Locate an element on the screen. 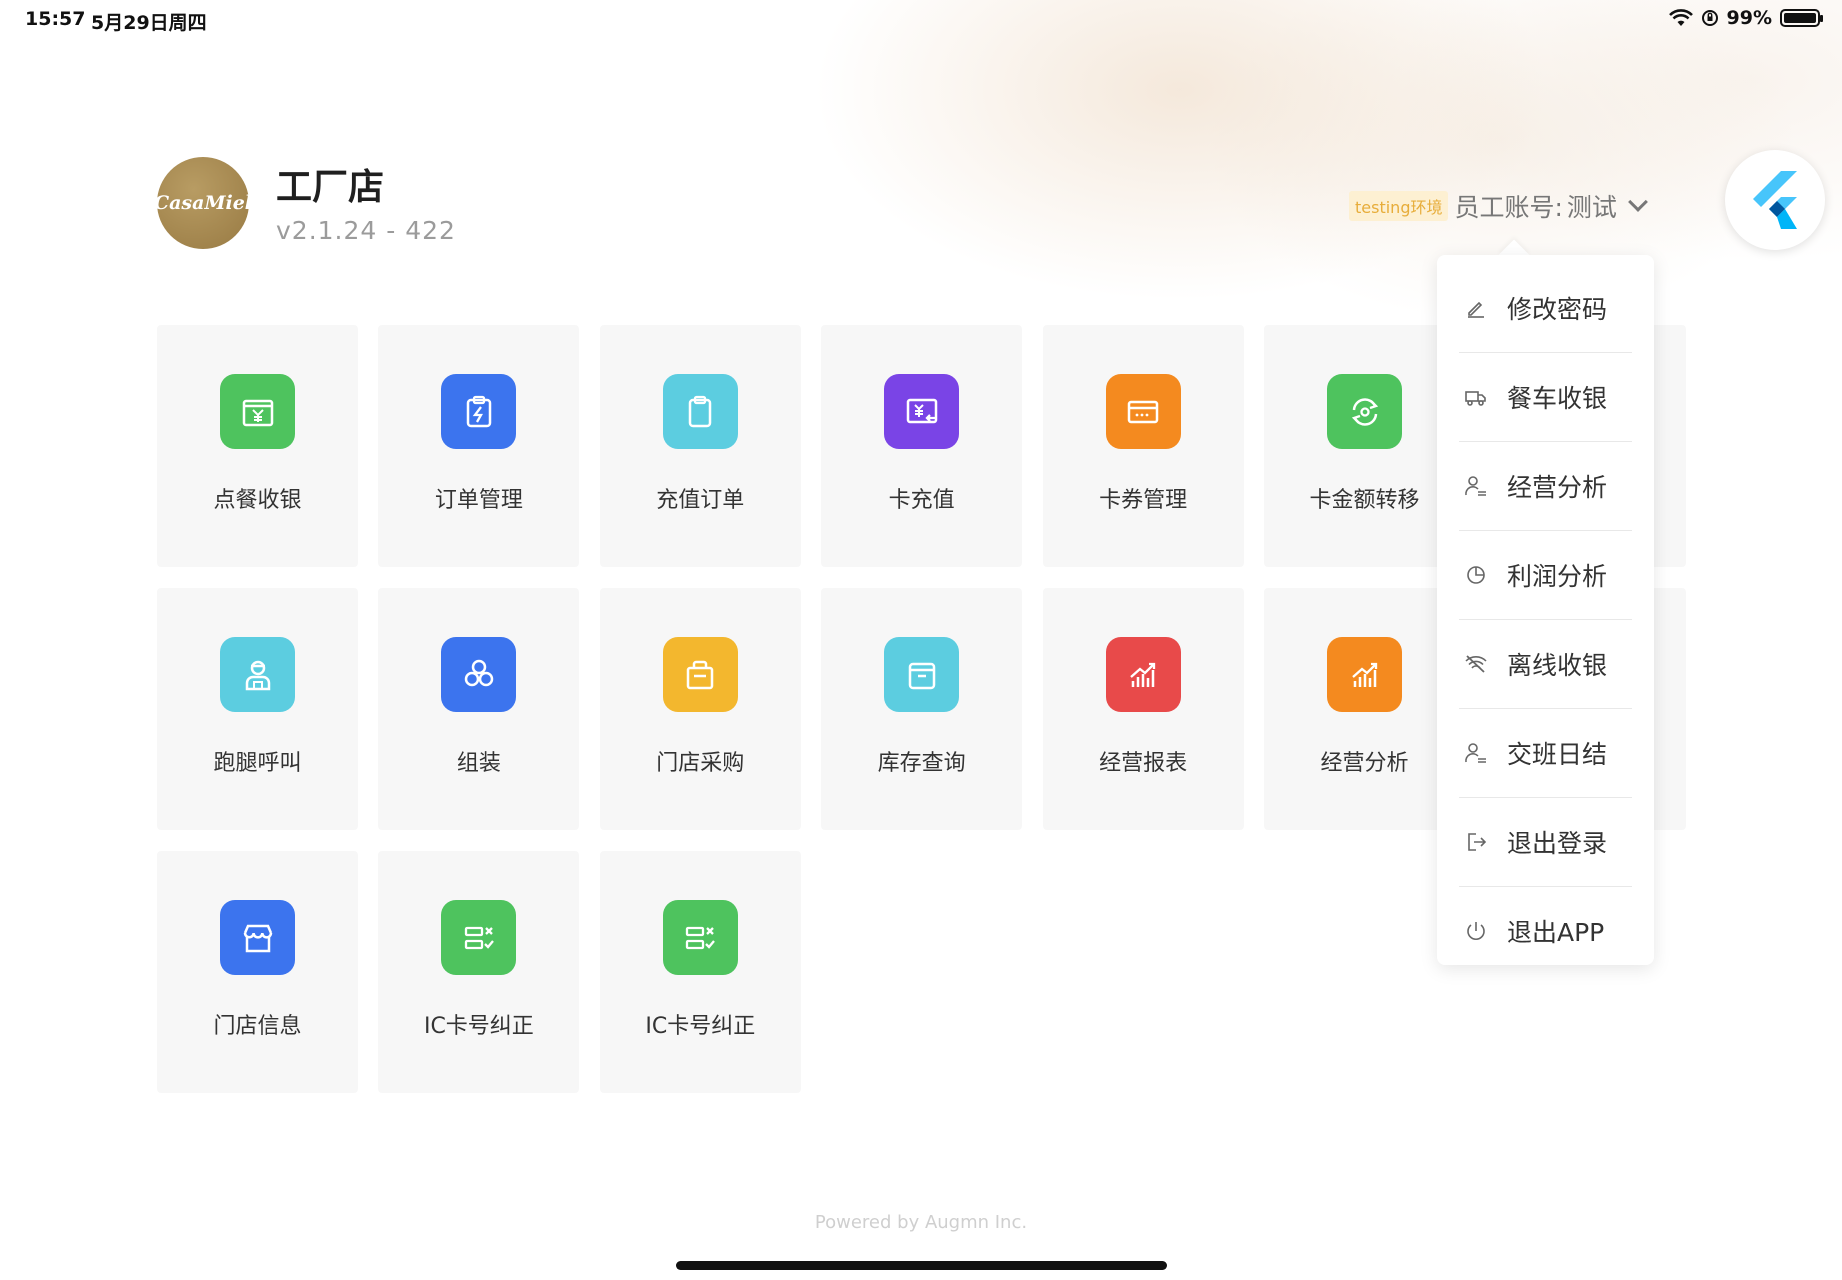 The width and height of the screenshot is (1842, 1280). card-recharge-icon is located at coordinates (922, 411).